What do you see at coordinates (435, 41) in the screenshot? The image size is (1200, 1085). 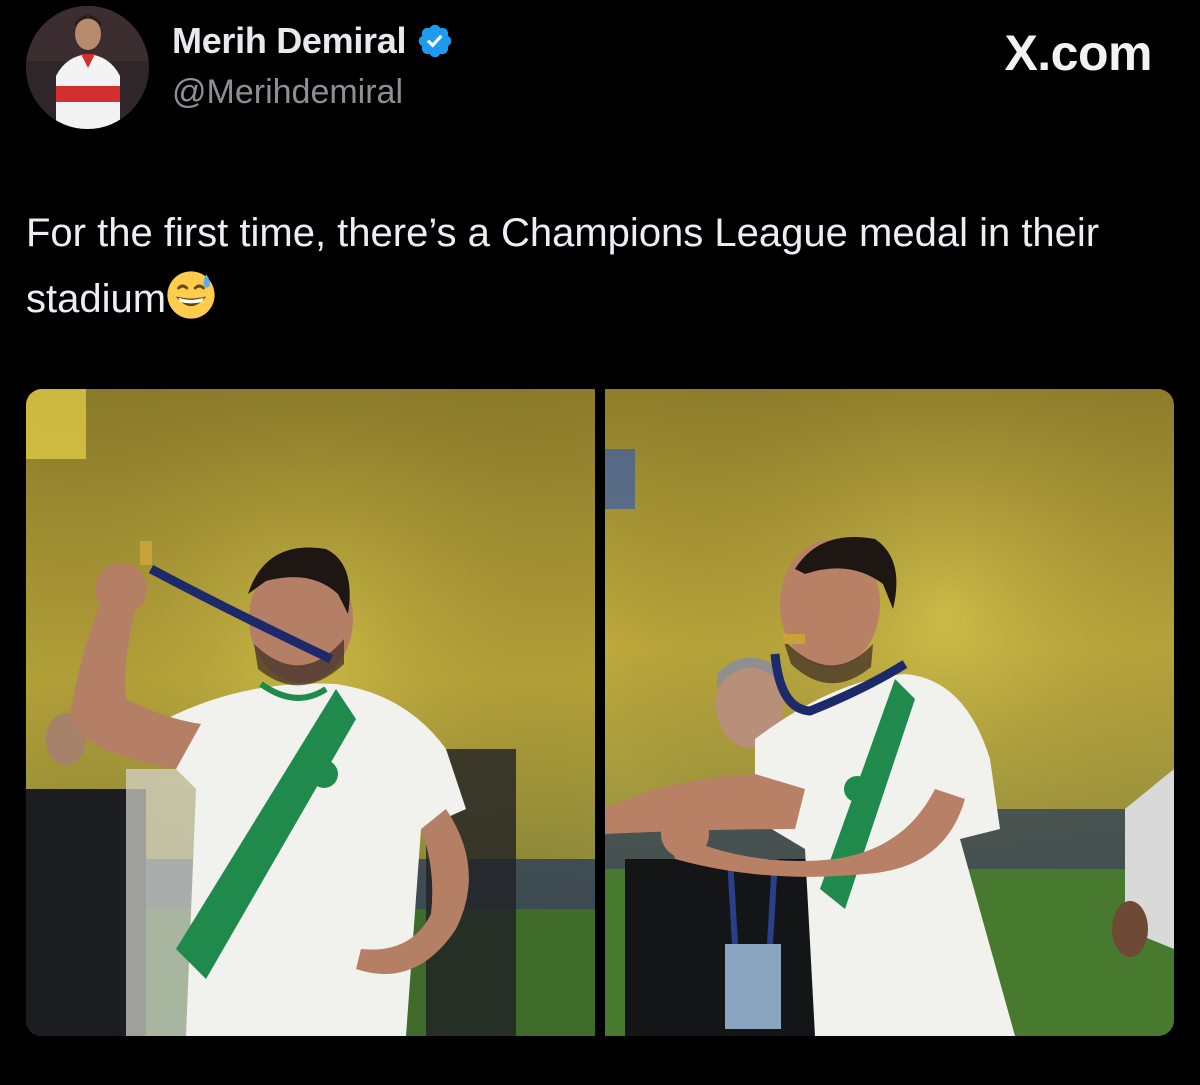 I see `verified-badge-icon` at bounding box center [435, 41].